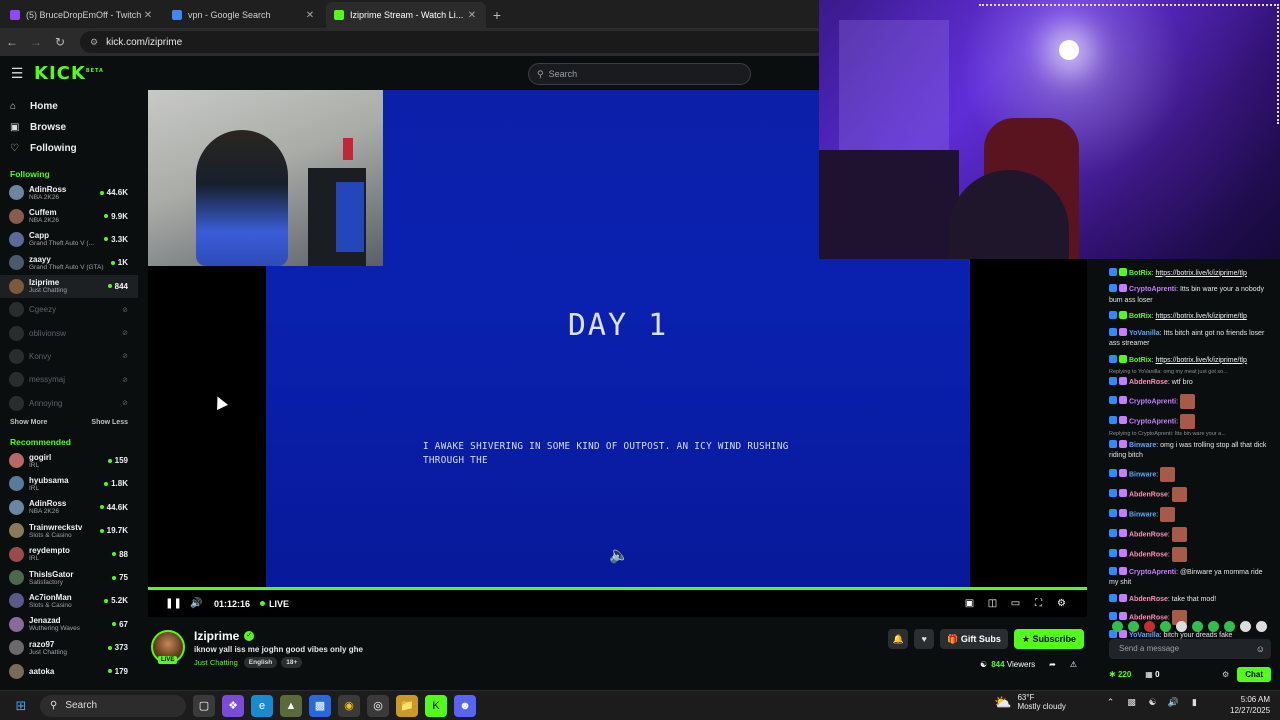 The image size is (1280, 720). I want to click on network-icon: ☯, so click(1152, 702).